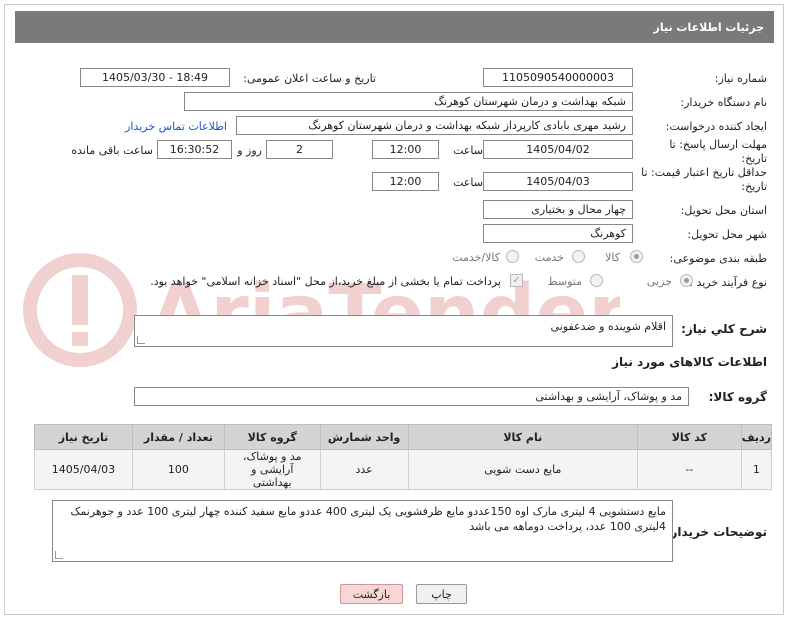  What do you see at coordinates (558, 149) in the screenshot?
I see `deadline-date-field: 1405/04/02` at bounding box center [558, 149].